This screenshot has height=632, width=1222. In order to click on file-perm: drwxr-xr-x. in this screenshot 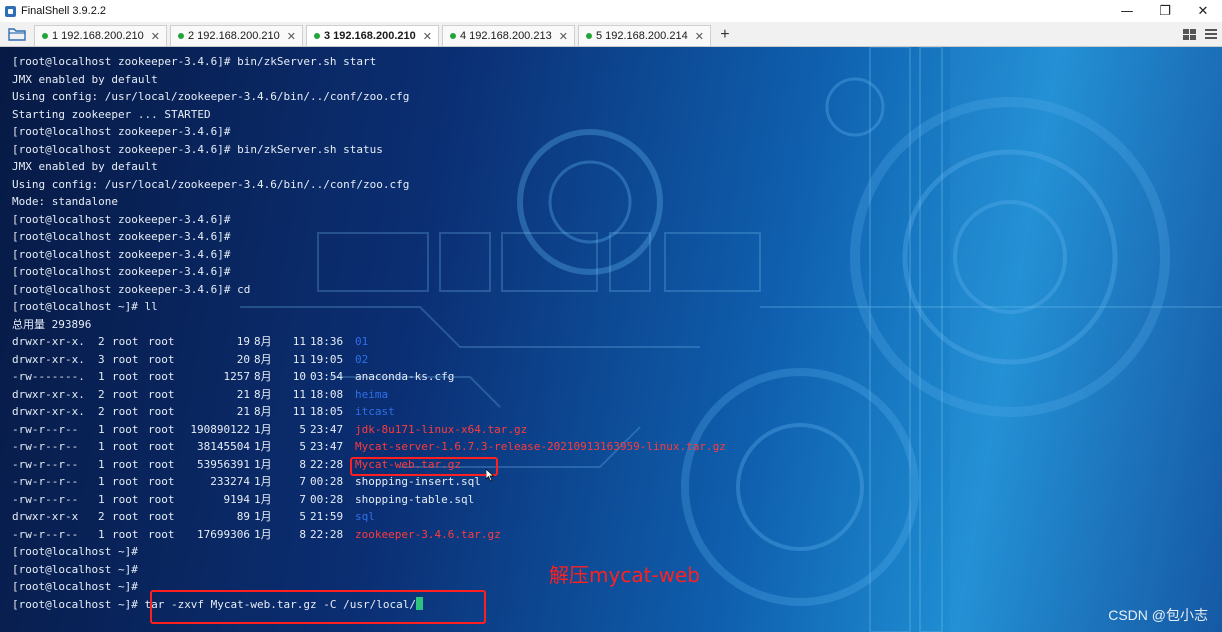, I will do `click(48, 411)`.